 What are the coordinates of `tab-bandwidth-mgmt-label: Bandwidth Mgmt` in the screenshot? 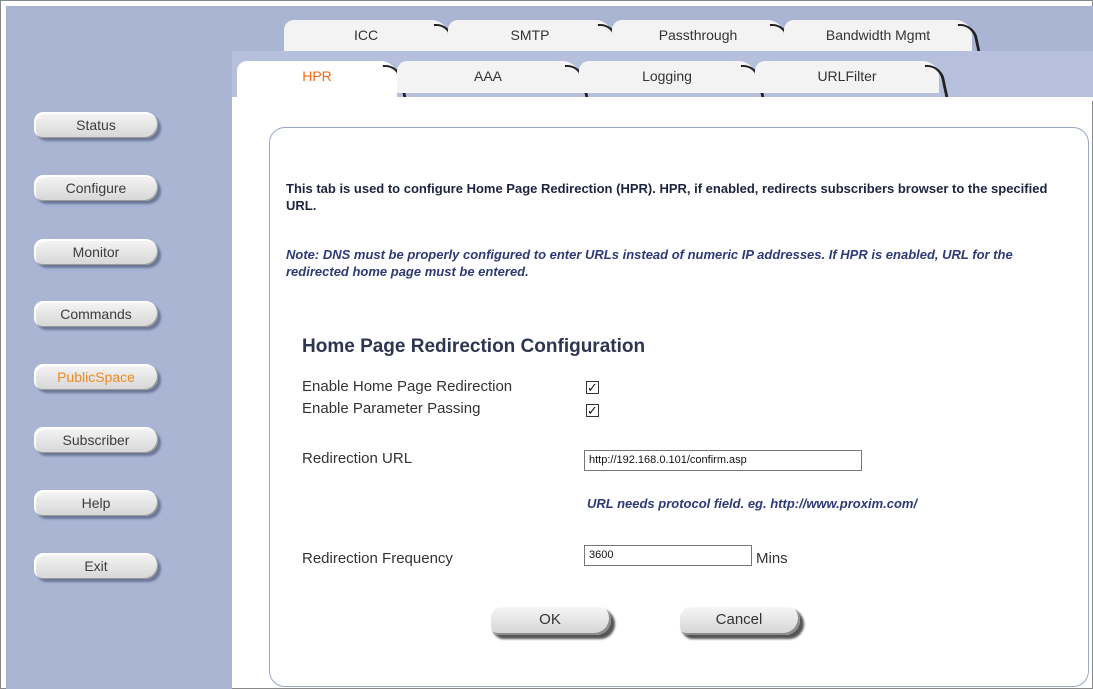 It's located at (878, 35).